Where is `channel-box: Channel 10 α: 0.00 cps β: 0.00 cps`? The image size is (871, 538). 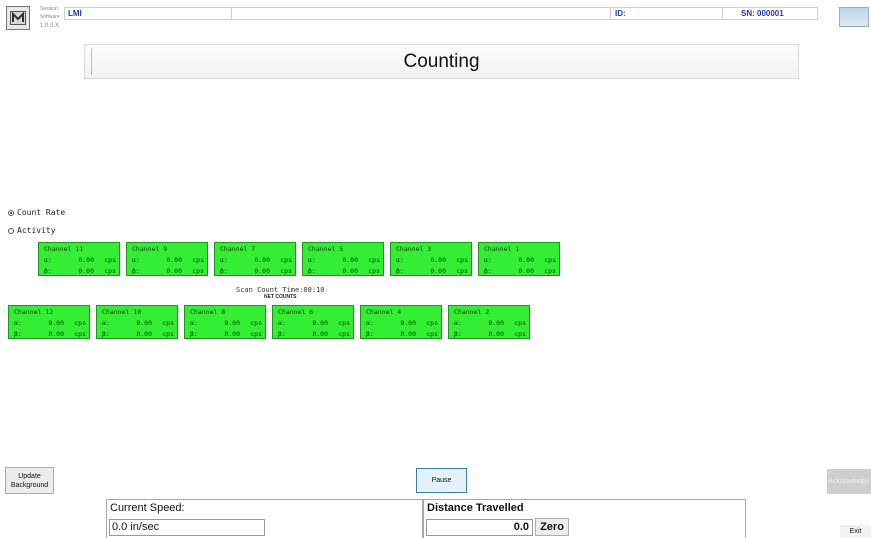
channel-box: Channel 10 α: 0.00 cps β: 0.00 cps is located at coordinates (137, 322).